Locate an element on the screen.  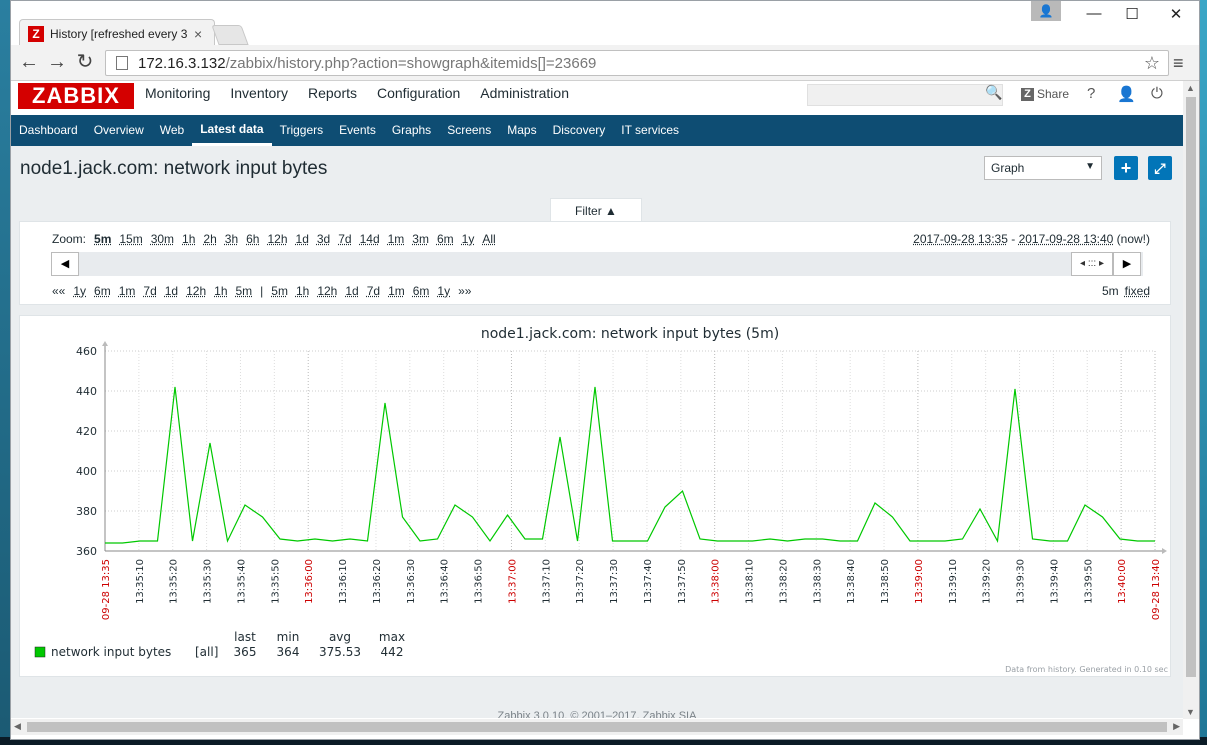
share-button: Z Share is located at coordinates (1045, 94).